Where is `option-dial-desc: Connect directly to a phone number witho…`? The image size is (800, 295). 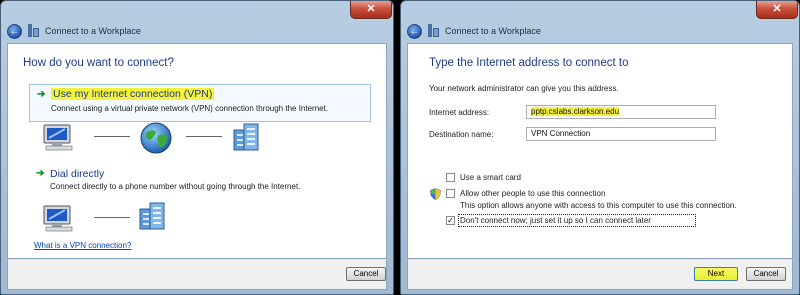 option-dial-desc: Connect directly to a phone number witho… is located at coordinates (175, 186).